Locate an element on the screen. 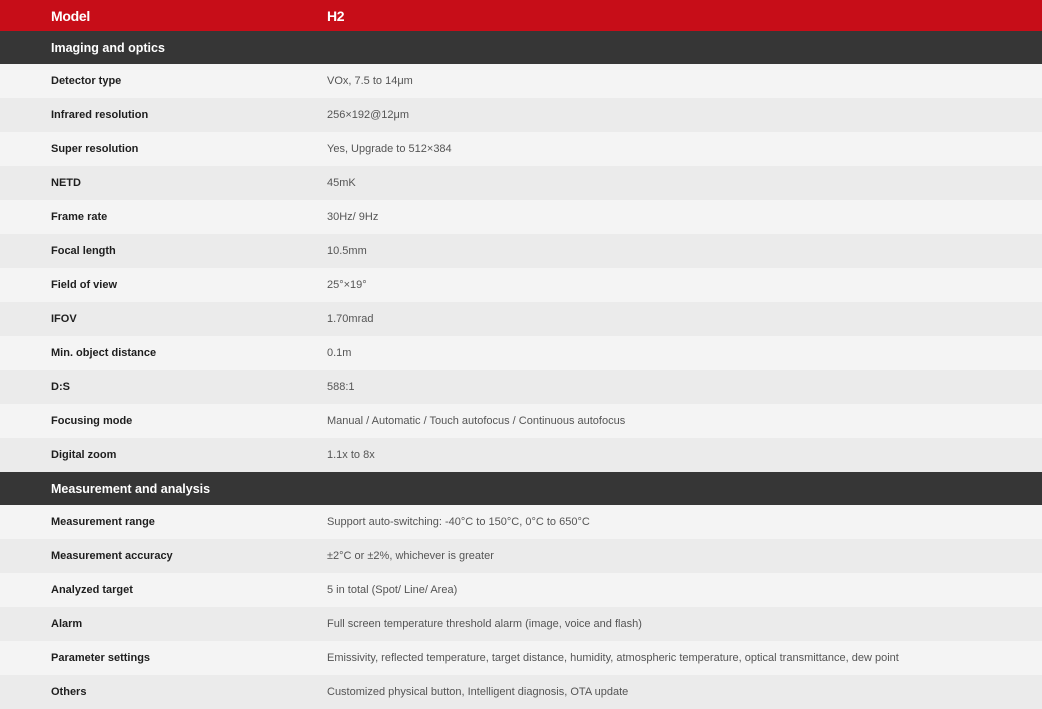 Image resolution: width=1042 pixels, height=709 pixels. spec-row: Field of view 25°×19° is located at coordinates (521, 285).